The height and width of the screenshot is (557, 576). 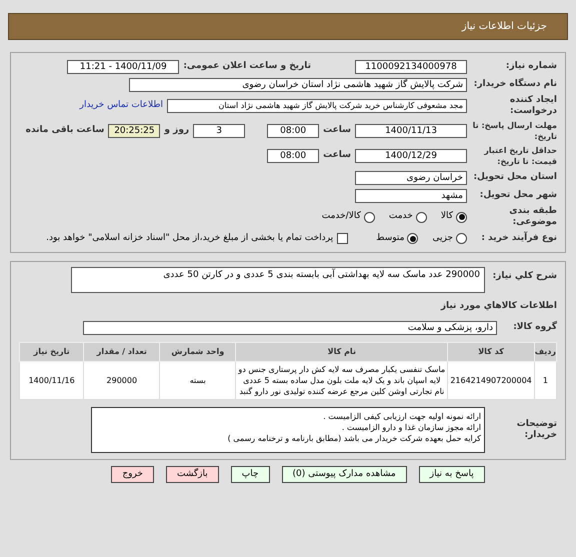 I want to click on table-cell: بسته, so click(x=198, y=380).